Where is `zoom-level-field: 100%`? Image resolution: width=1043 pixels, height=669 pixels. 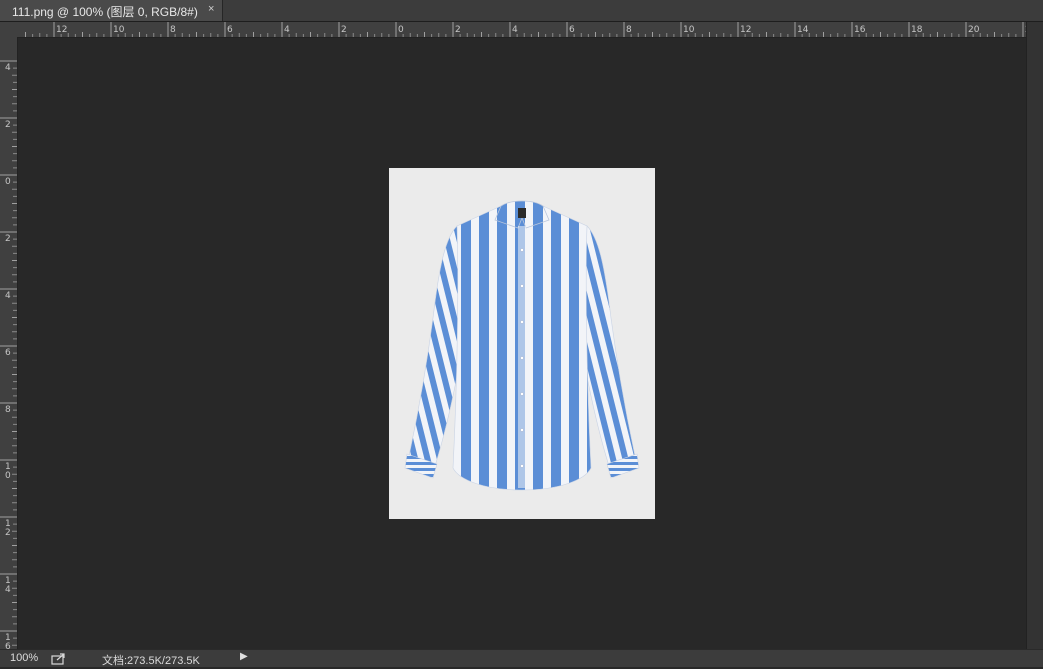
zoom-level-field: 100% is located at coordinates (24, 658).